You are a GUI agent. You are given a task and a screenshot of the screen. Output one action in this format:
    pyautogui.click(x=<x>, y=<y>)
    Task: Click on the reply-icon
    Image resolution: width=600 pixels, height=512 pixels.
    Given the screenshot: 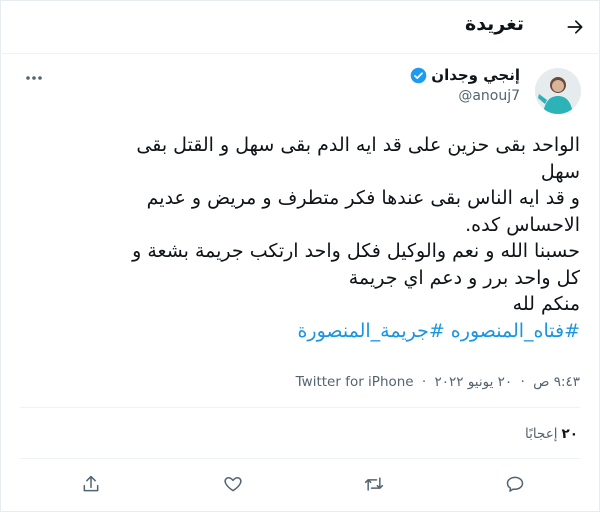 What is the action you would take?
    pyautogui.click(x=515, y=484)
    